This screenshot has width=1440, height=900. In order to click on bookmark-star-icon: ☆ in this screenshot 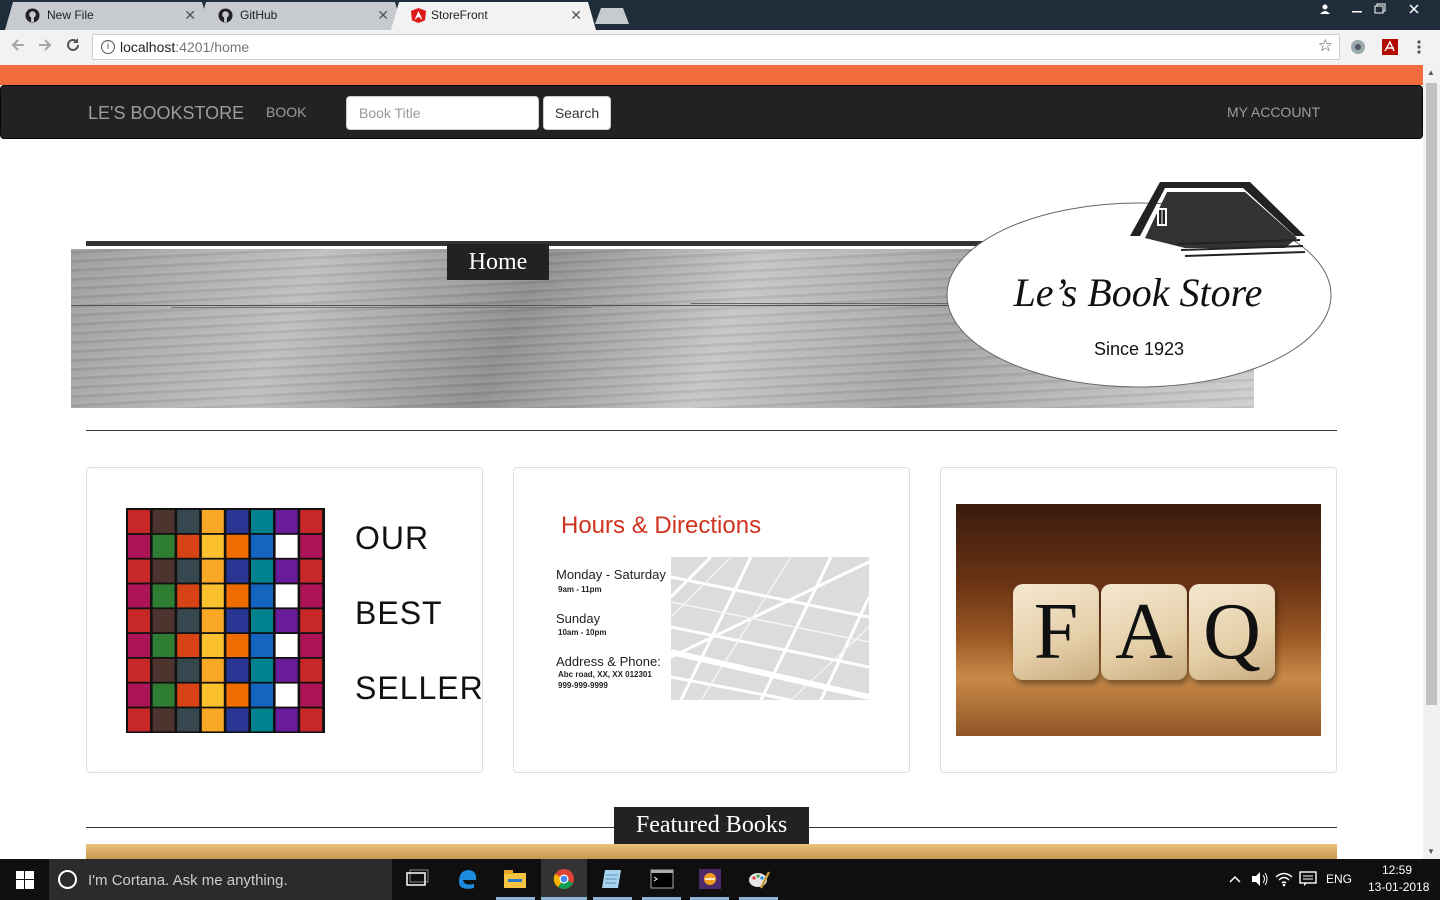, I will do `click(1325, 46)`.